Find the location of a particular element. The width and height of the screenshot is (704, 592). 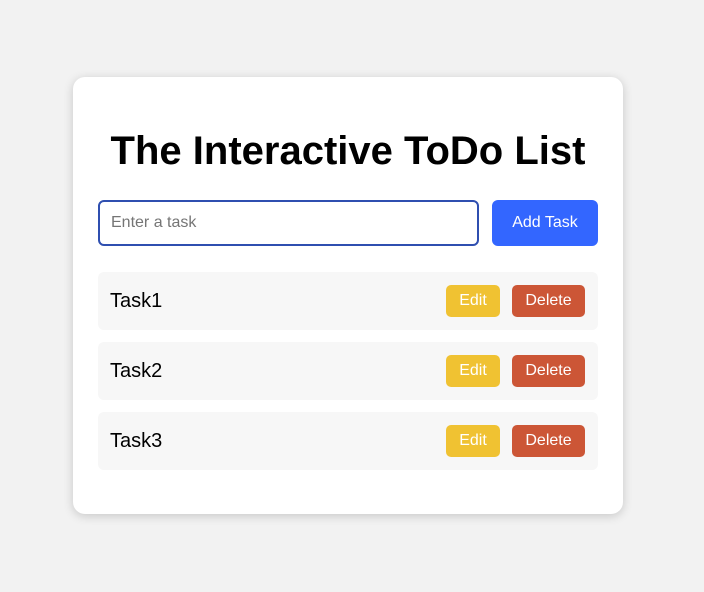

task-item: Task3 Edit Delete is located at coordinates (348, 441).